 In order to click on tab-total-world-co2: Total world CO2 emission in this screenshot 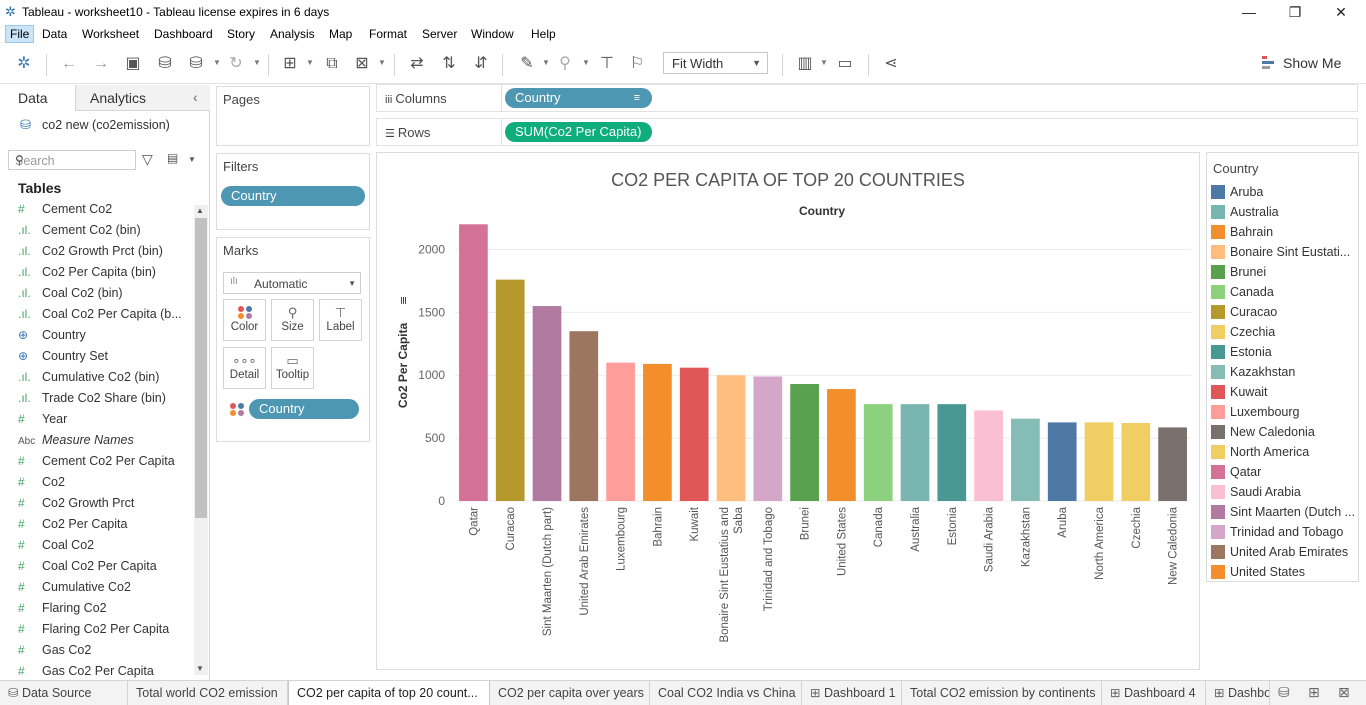, I will do `click(208, 693)`.